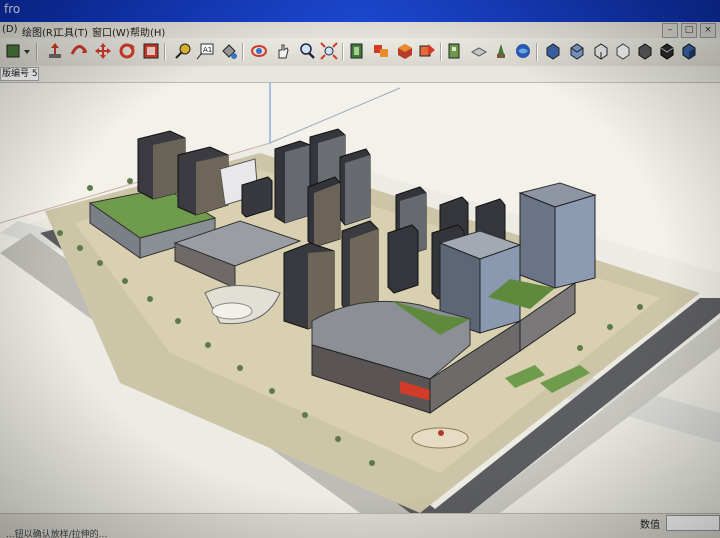 Image resolution: width=720 pixels, height=538 pixels. Describe the element at coordinates (12, 9) in the screenshot. I see `window-title: fro` at that location.